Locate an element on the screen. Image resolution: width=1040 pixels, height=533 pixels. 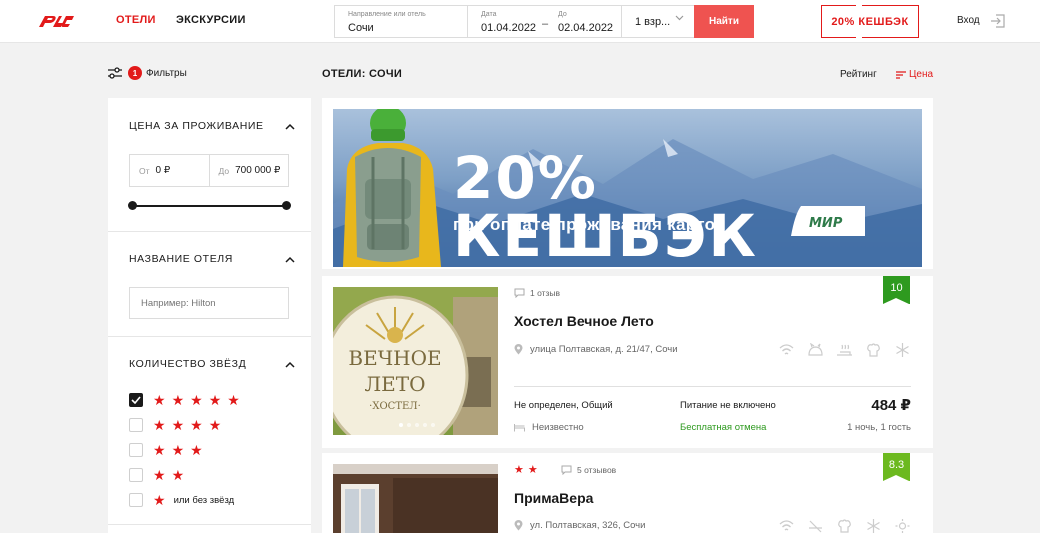
reviews-count: 5 отзывов is located at coordinates (588, 470).